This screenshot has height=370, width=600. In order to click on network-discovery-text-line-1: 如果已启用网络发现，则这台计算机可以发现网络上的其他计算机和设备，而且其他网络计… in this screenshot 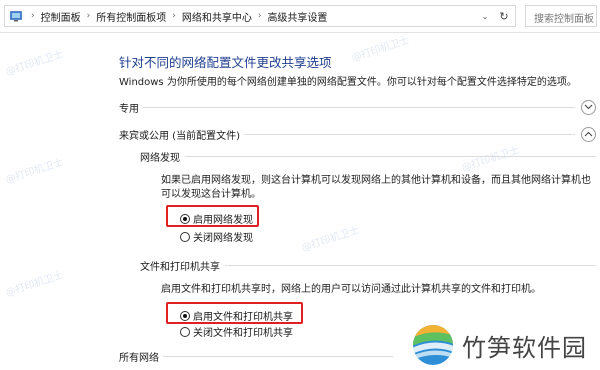, I will do `click(376, 180)`.